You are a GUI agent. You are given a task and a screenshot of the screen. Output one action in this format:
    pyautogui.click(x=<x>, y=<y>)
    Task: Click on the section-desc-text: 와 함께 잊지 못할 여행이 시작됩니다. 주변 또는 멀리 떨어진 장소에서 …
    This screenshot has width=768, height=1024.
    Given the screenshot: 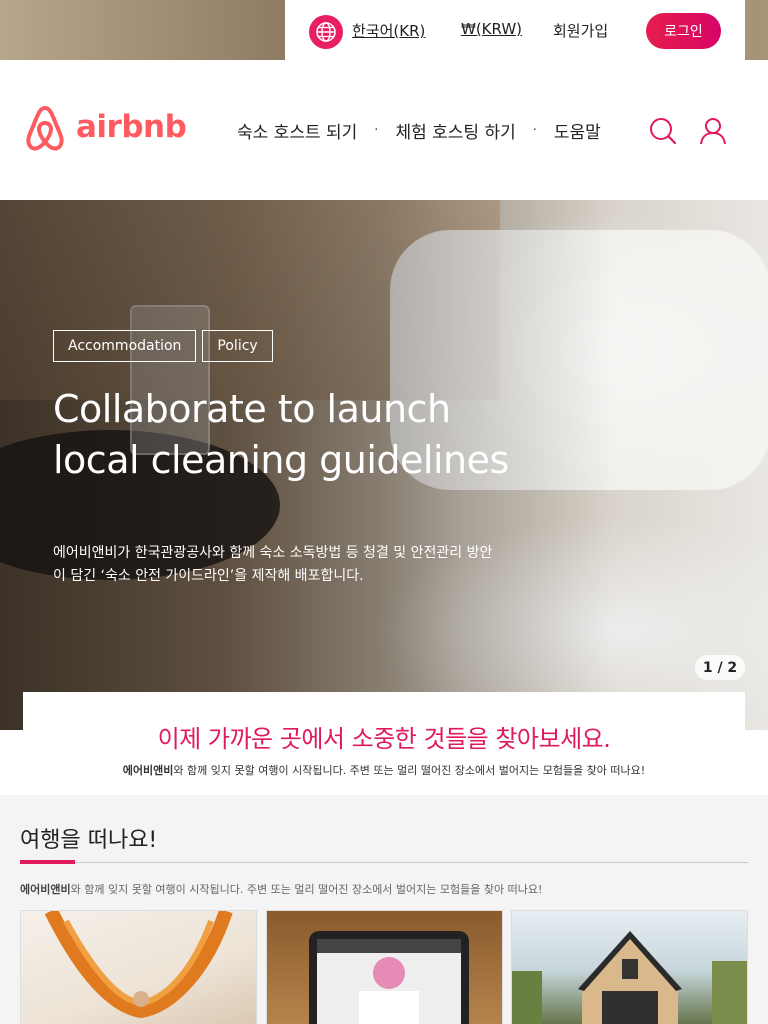 What is the action you would take?
    pyautogui.click(x=306, y=889)
    